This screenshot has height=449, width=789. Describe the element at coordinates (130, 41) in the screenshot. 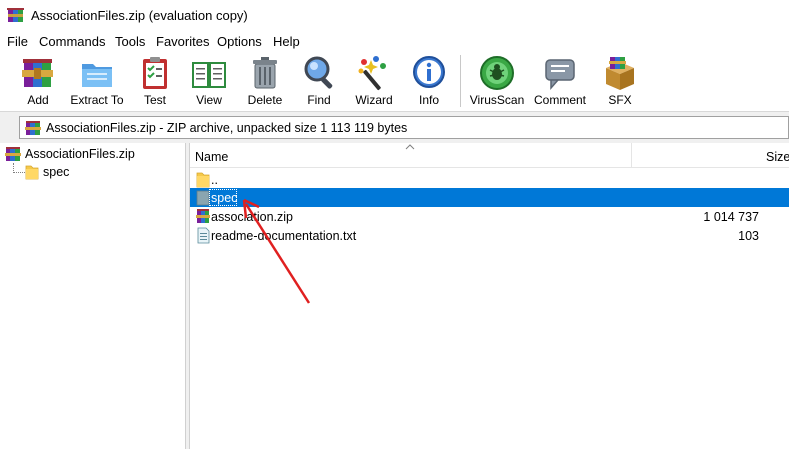

I see `menu-tools: Tools` at that location.